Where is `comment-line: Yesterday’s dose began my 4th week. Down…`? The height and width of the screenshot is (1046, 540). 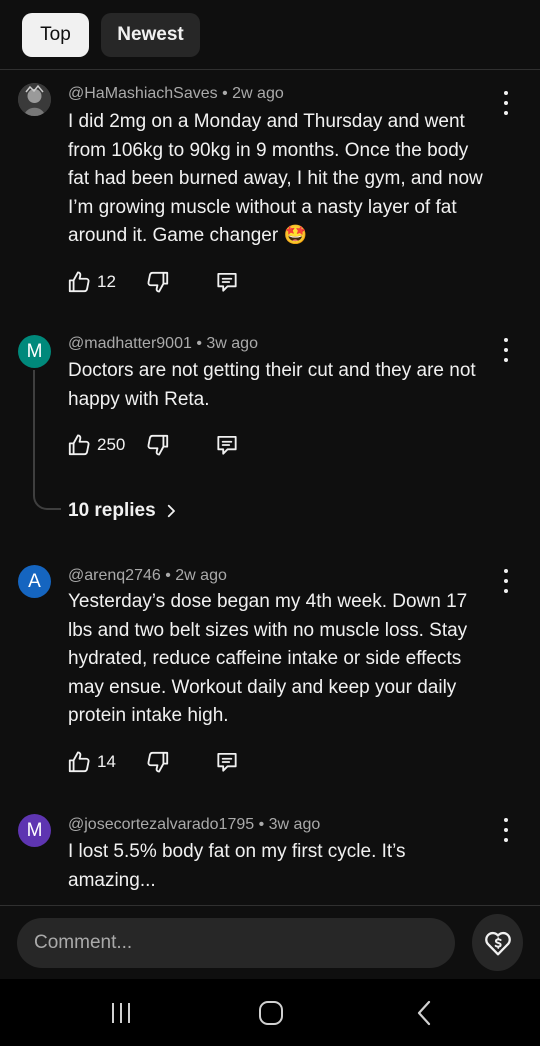 comment-line: Yesterday’s dose began my 4th week. Down… is located at coordinates (268, 601).